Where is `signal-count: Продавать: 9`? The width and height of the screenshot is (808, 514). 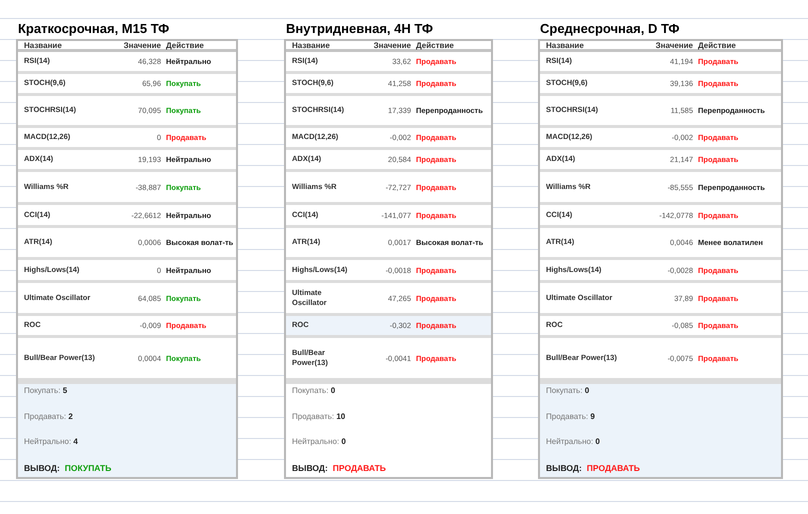 signal-count: Продавать: 9 is located at coordinates (571, 416).